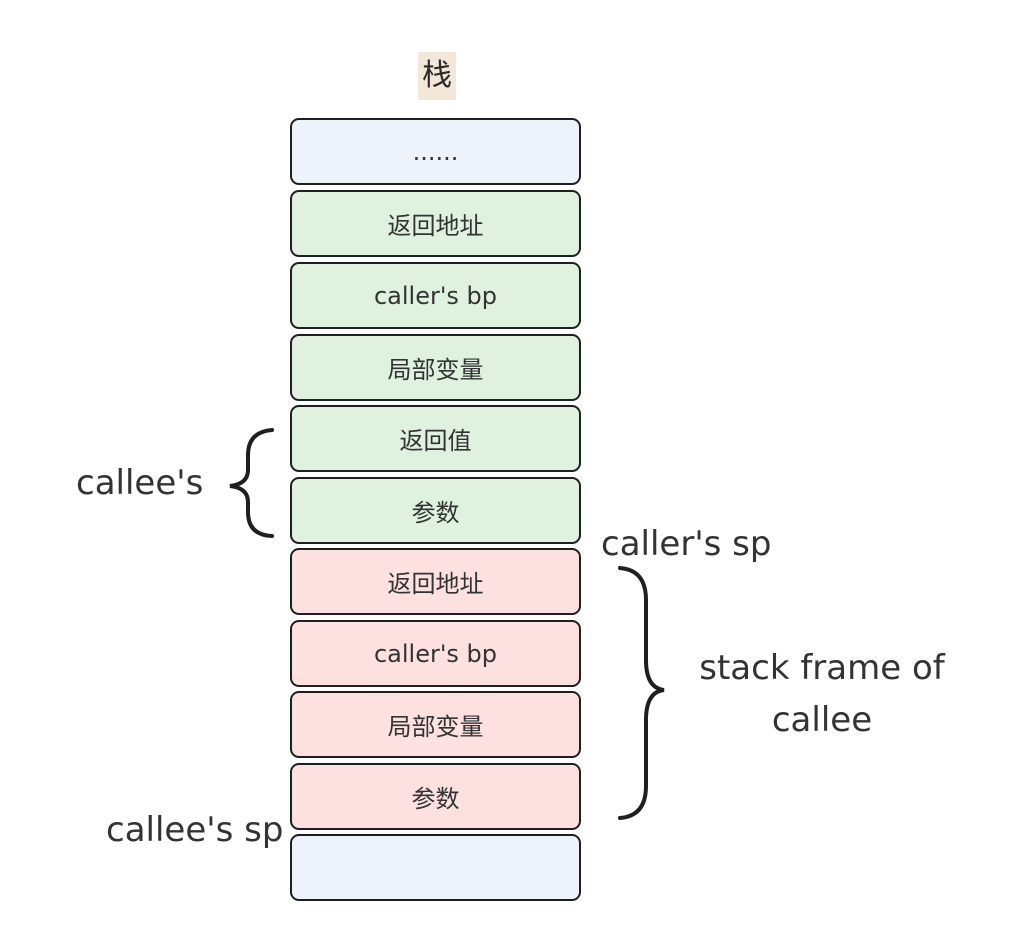 This screenshot has width=1034, height=952. Describe the element at coordinates (822, 668) in the screenshot. I see `callee-frame-label-line1: stack frame of` at that location.